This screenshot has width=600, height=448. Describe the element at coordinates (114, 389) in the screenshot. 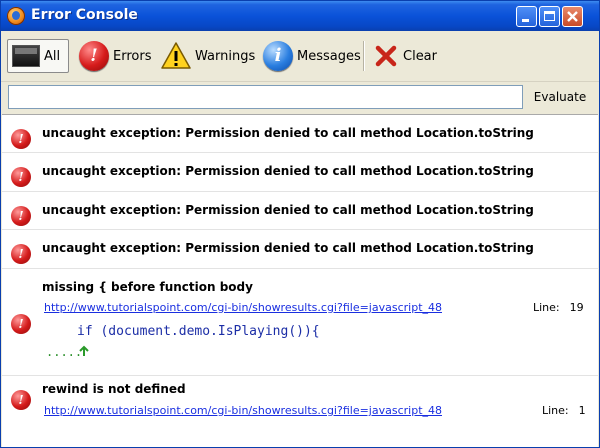

I see `message-text: rewind is not defined` at that location.